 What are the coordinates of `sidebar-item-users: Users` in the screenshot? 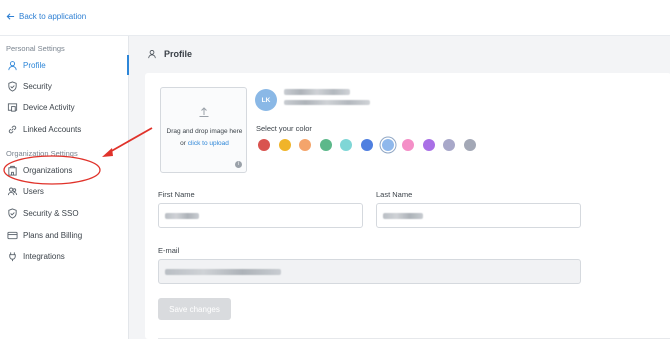 It's located at (64, 191).